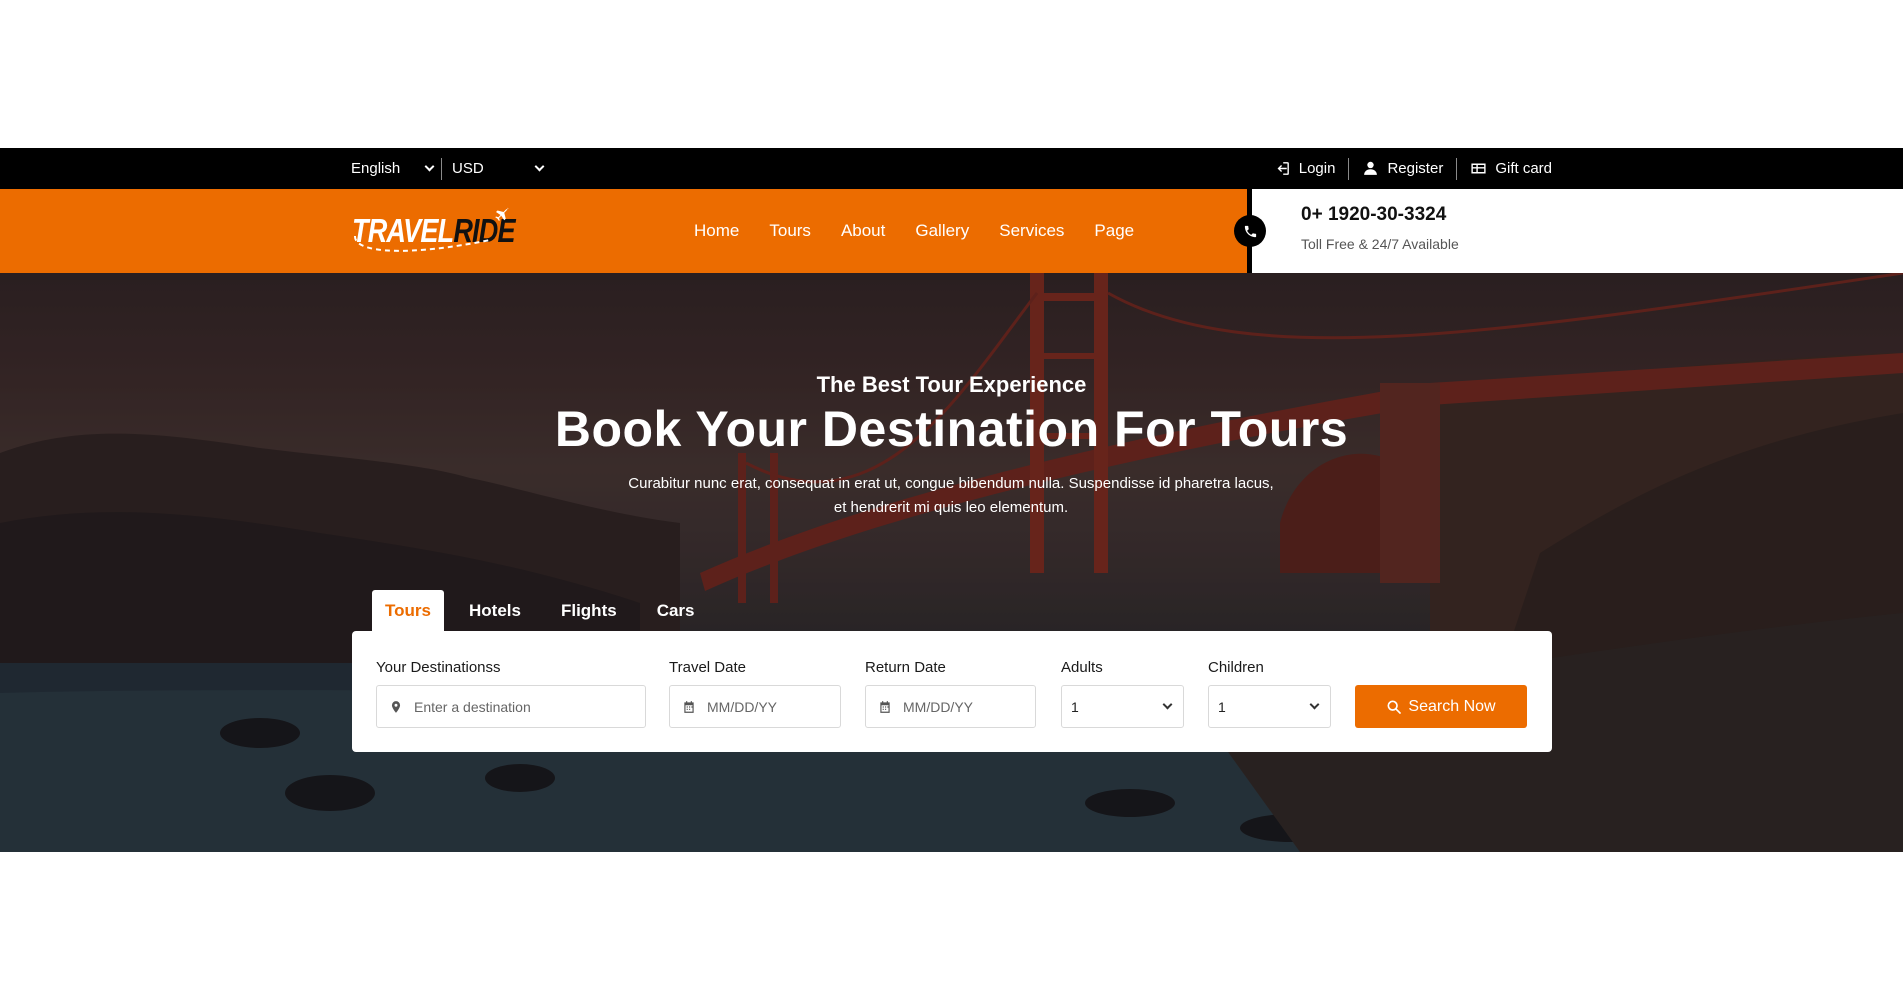 The image size is (1903, 1000). Describe the element at coordinates (1269, 706) in the screenshot. I see `children-select: 1` at that location.